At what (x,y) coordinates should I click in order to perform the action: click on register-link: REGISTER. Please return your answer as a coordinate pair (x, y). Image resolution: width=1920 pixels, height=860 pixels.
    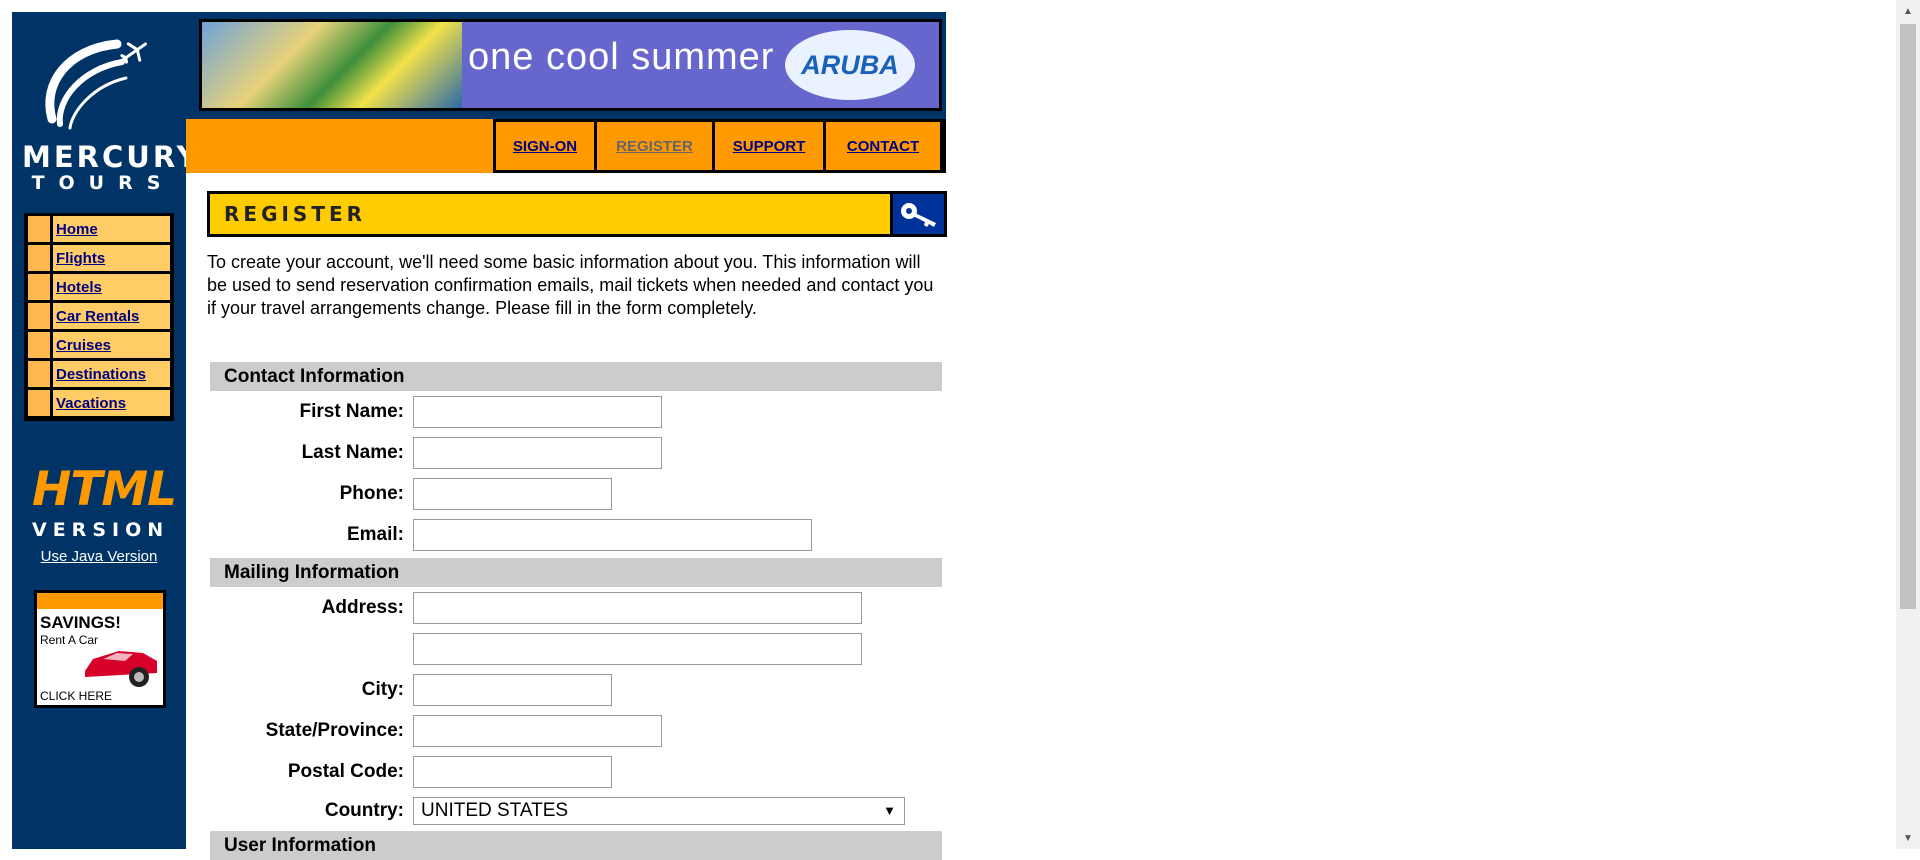
    Looking at the image, I should click on (654, 146).